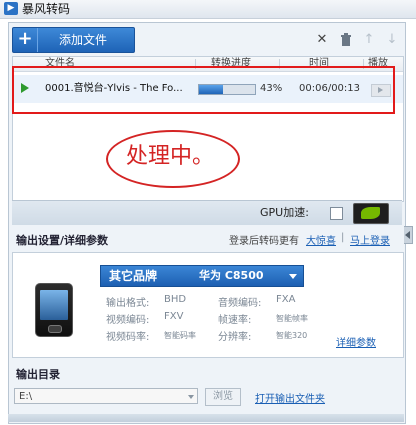  Describe the element at coordinates (180, 335) in the screenshot. I see `param-value: 智能码率` at that location.